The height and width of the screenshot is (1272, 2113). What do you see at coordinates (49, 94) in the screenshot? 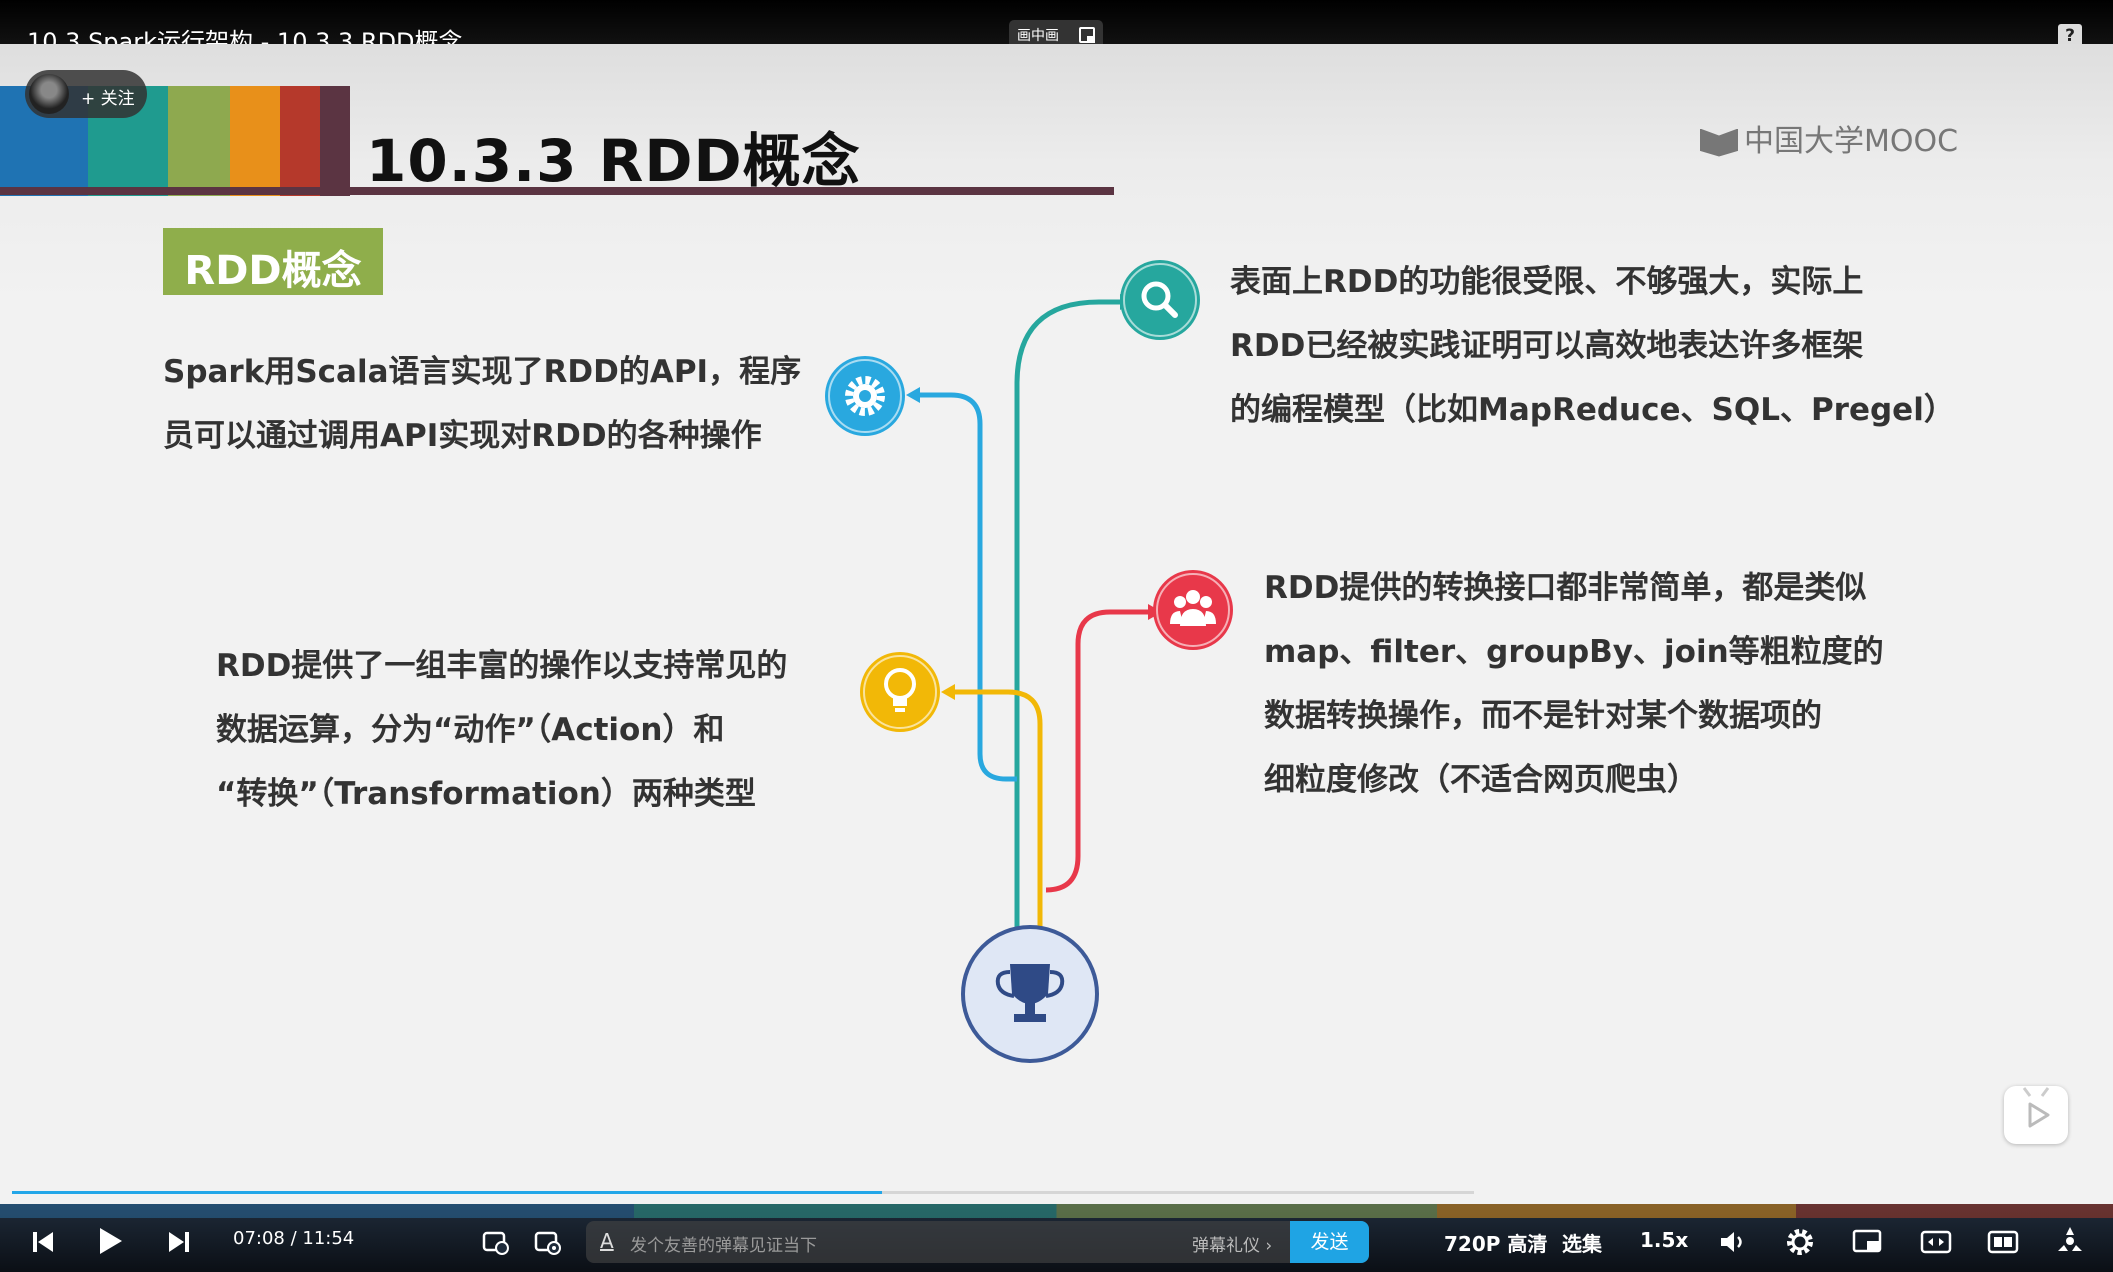
I see `avatar` at bounding box center [49, 94].